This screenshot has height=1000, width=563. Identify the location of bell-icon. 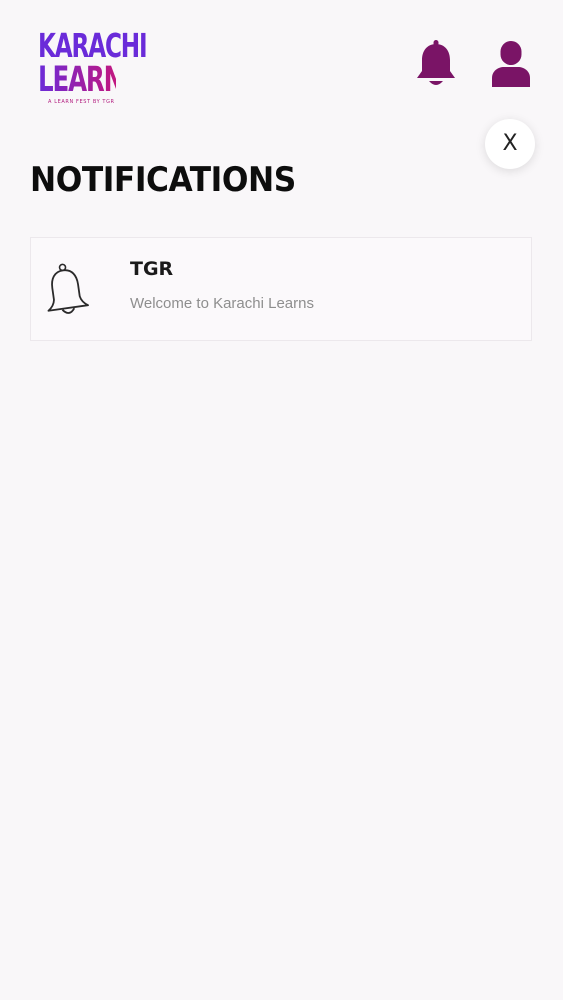
(436, 62).